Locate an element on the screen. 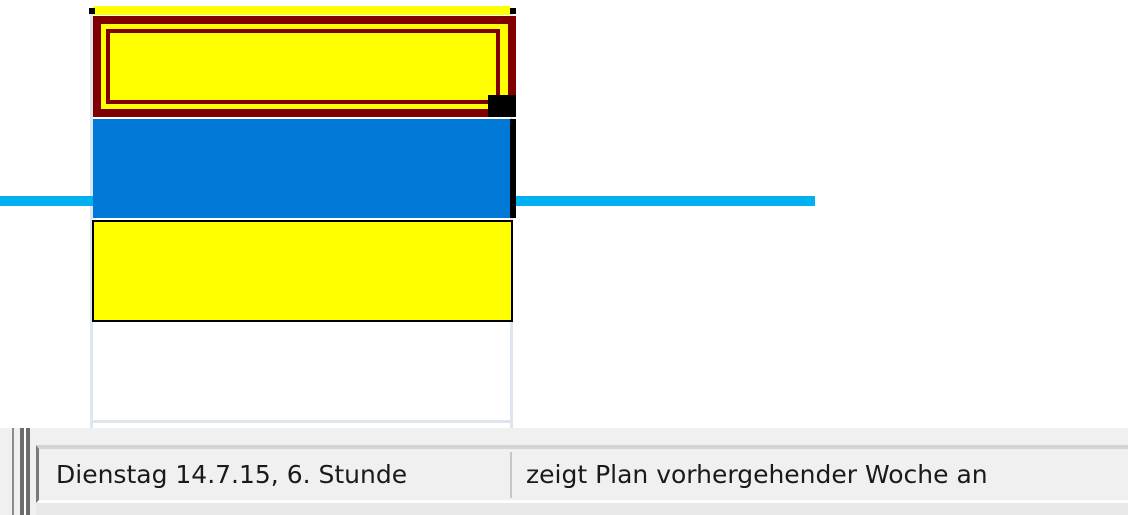  selection-handle-right is located at coordinates (513, 11).